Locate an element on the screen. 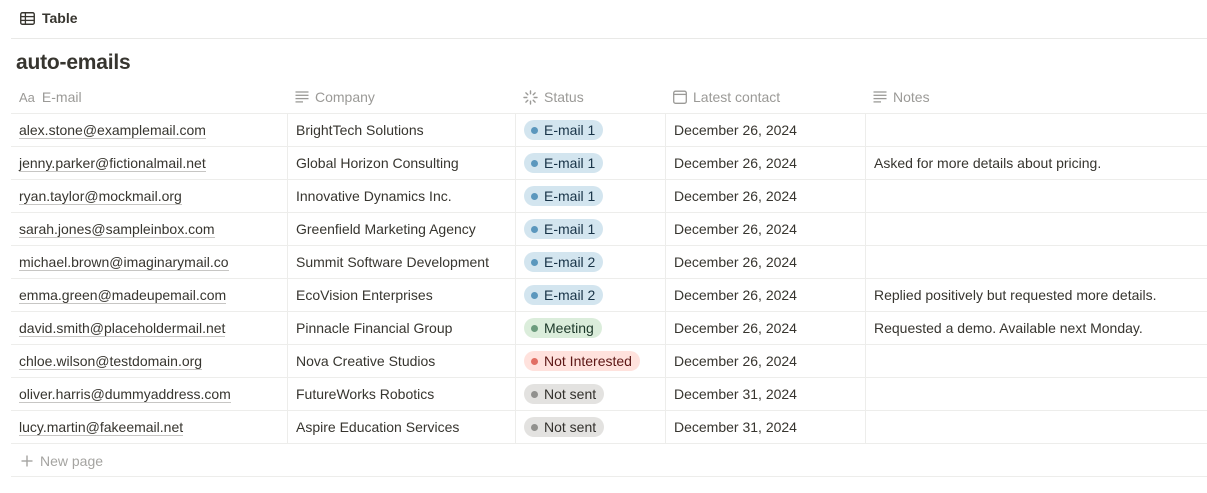 The height and width of the screenshot is (493, 1207). email-cell: ryan.taylor@mockmail.org is located at coordinates (149, 196).